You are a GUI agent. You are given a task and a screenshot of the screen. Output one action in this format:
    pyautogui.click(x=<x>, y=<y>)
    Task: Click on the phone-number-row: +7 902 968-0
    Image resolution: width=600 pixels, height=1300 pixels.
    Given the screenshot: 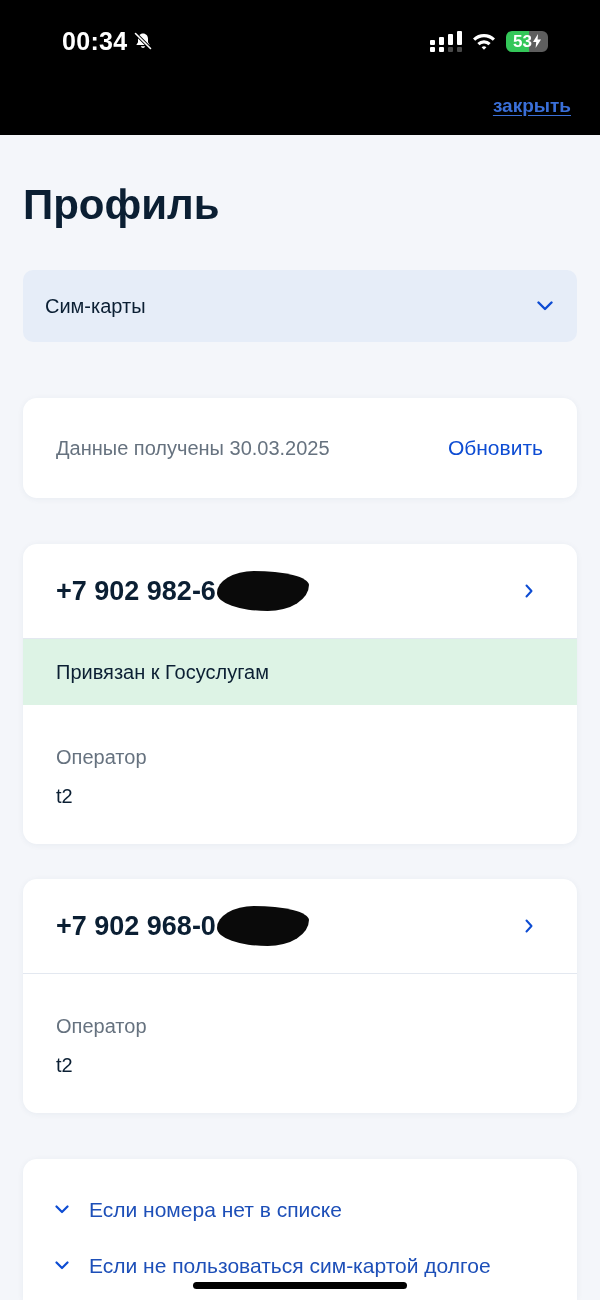 What is the action you would take?
    pyautogui.click(x=300, y=926)
    